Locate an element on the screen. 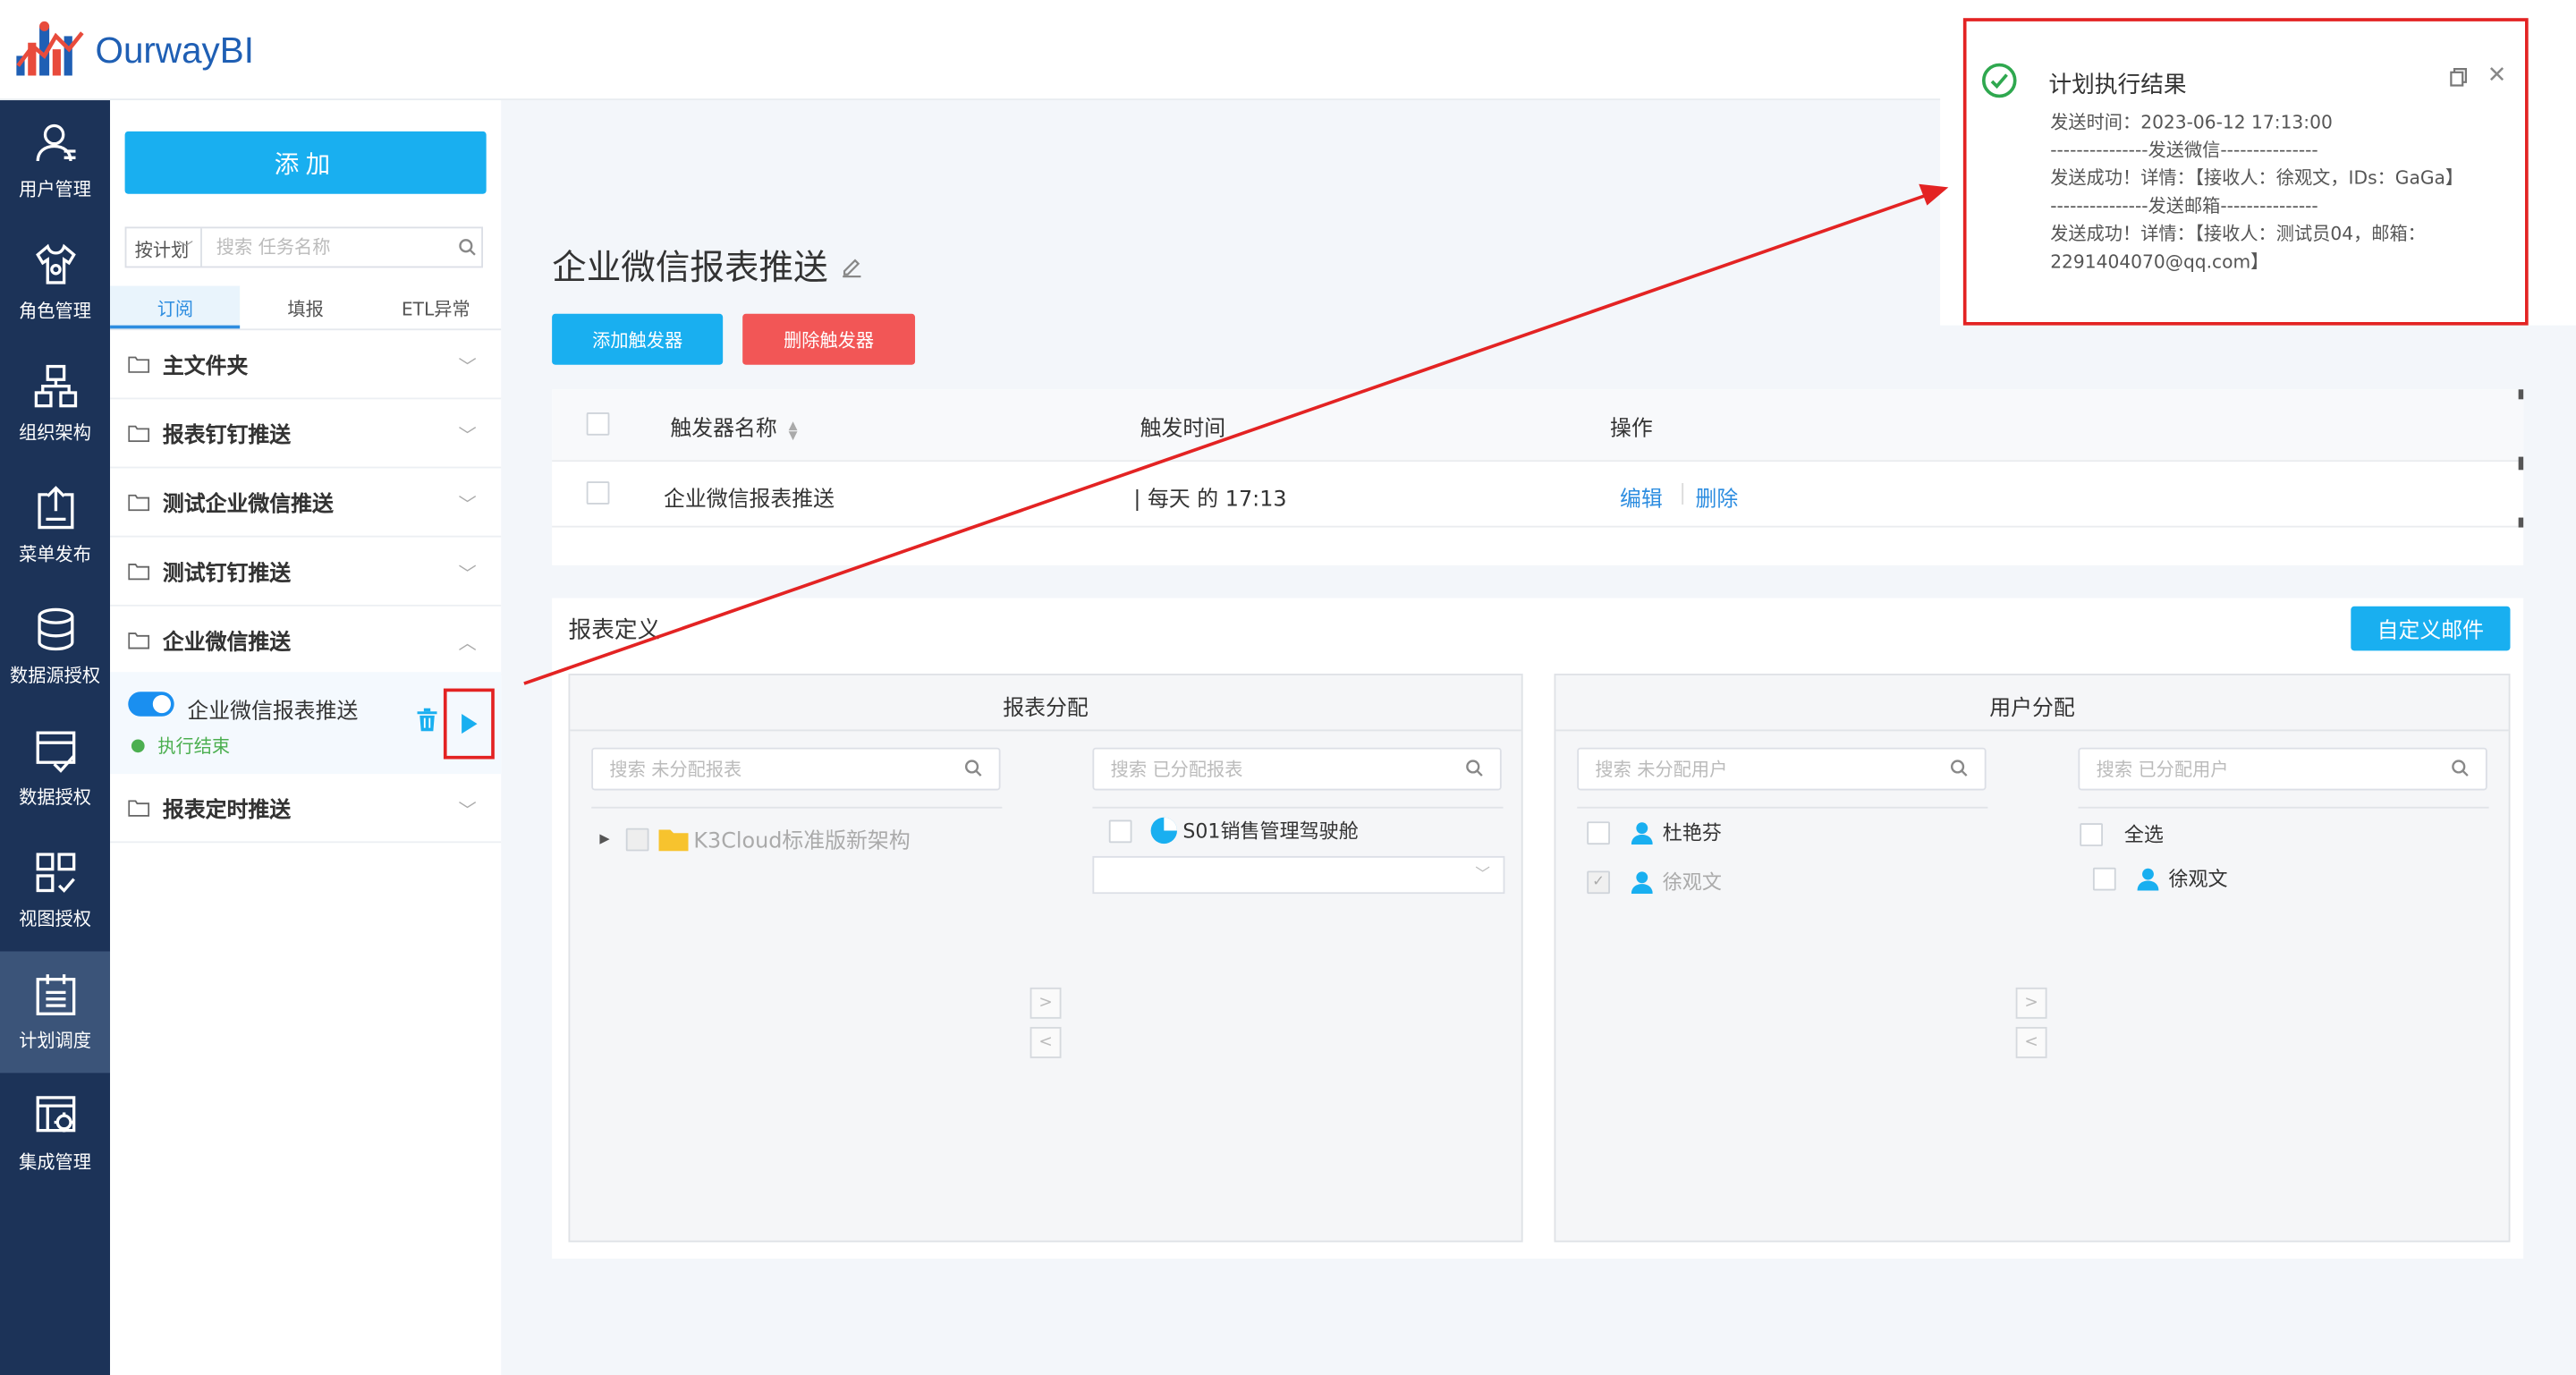 This screenshot has height=1375, width=2576. folder-item: 报表钉钉推送 ﹀ is located at coordinates (306, 434).